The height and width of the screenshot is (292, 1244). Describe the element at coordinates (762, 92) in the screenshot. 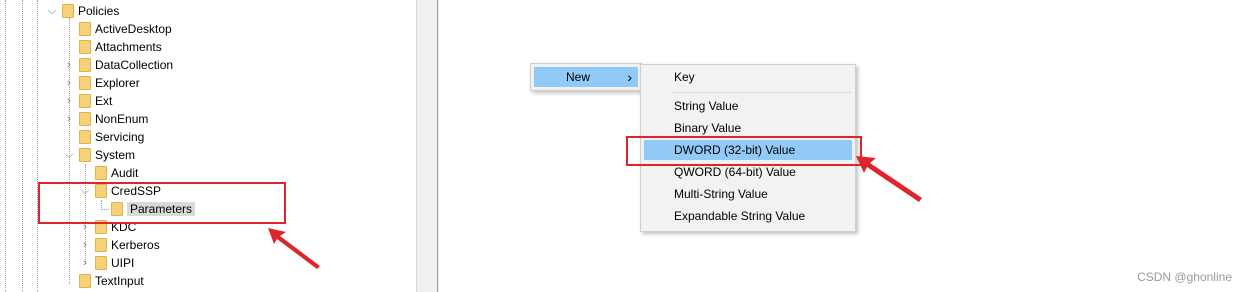

I see `menu-separator` at that location.